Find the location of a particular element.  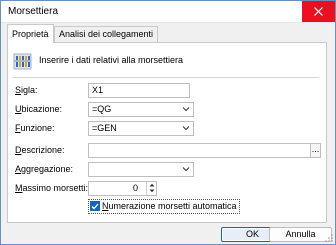

ubicazione-label-text: bicazione: is located at coordinates (42, 109).